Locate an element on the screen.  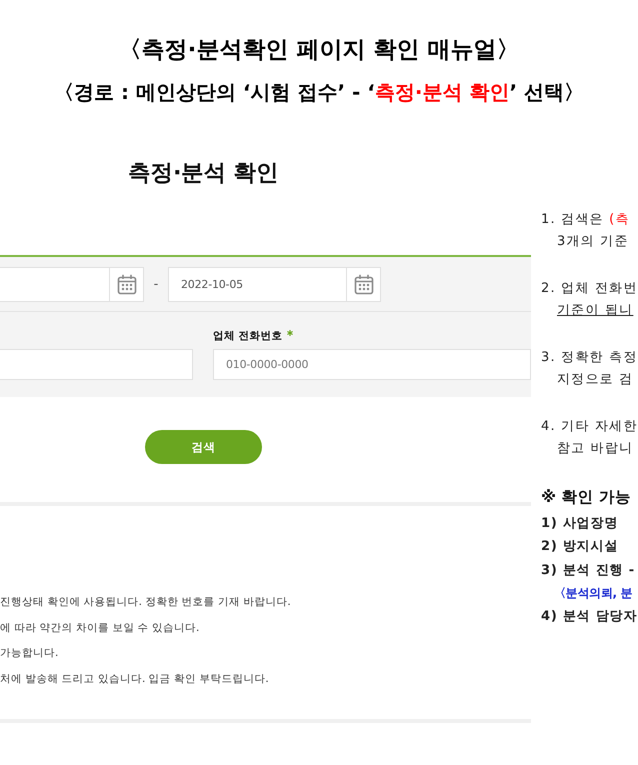
path-subtitle: 〈경로 : 메인상단의 ‘시험 접수’ - ‘측정·분석 확인’ 선택〉 is located at coordinates (319, 92).